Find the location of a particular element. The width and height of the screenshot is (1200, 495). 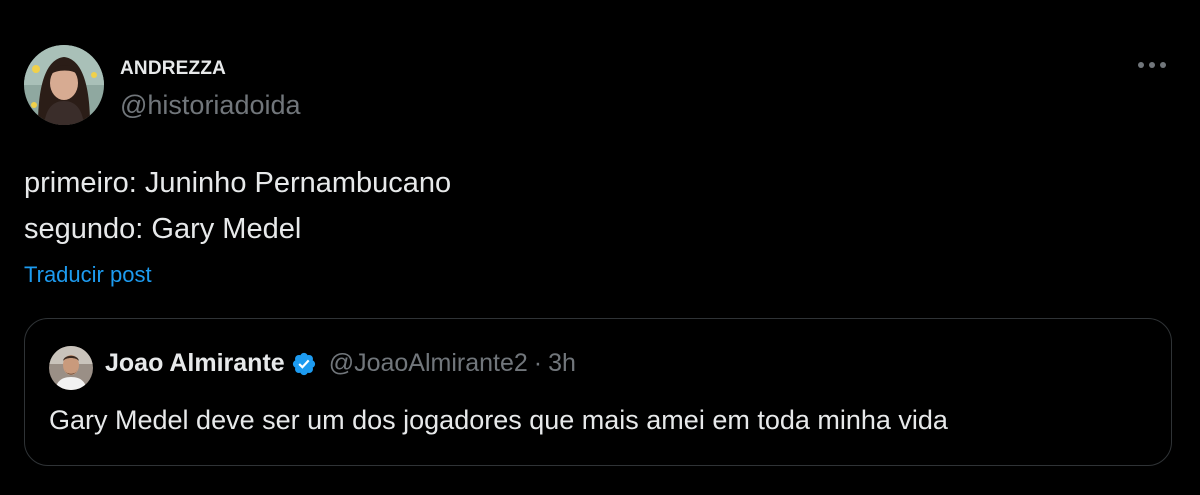

avatar-woman-portrait-icon is located at coordinates (64, 85).